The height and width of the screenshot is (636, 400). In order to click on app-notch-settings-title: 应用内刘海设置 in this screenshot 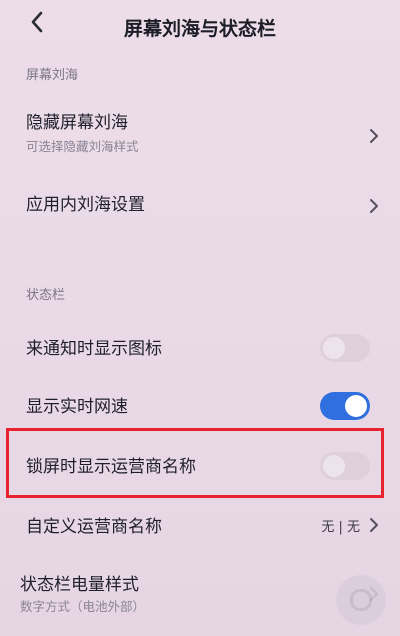, I will do `click(85, 205)`.